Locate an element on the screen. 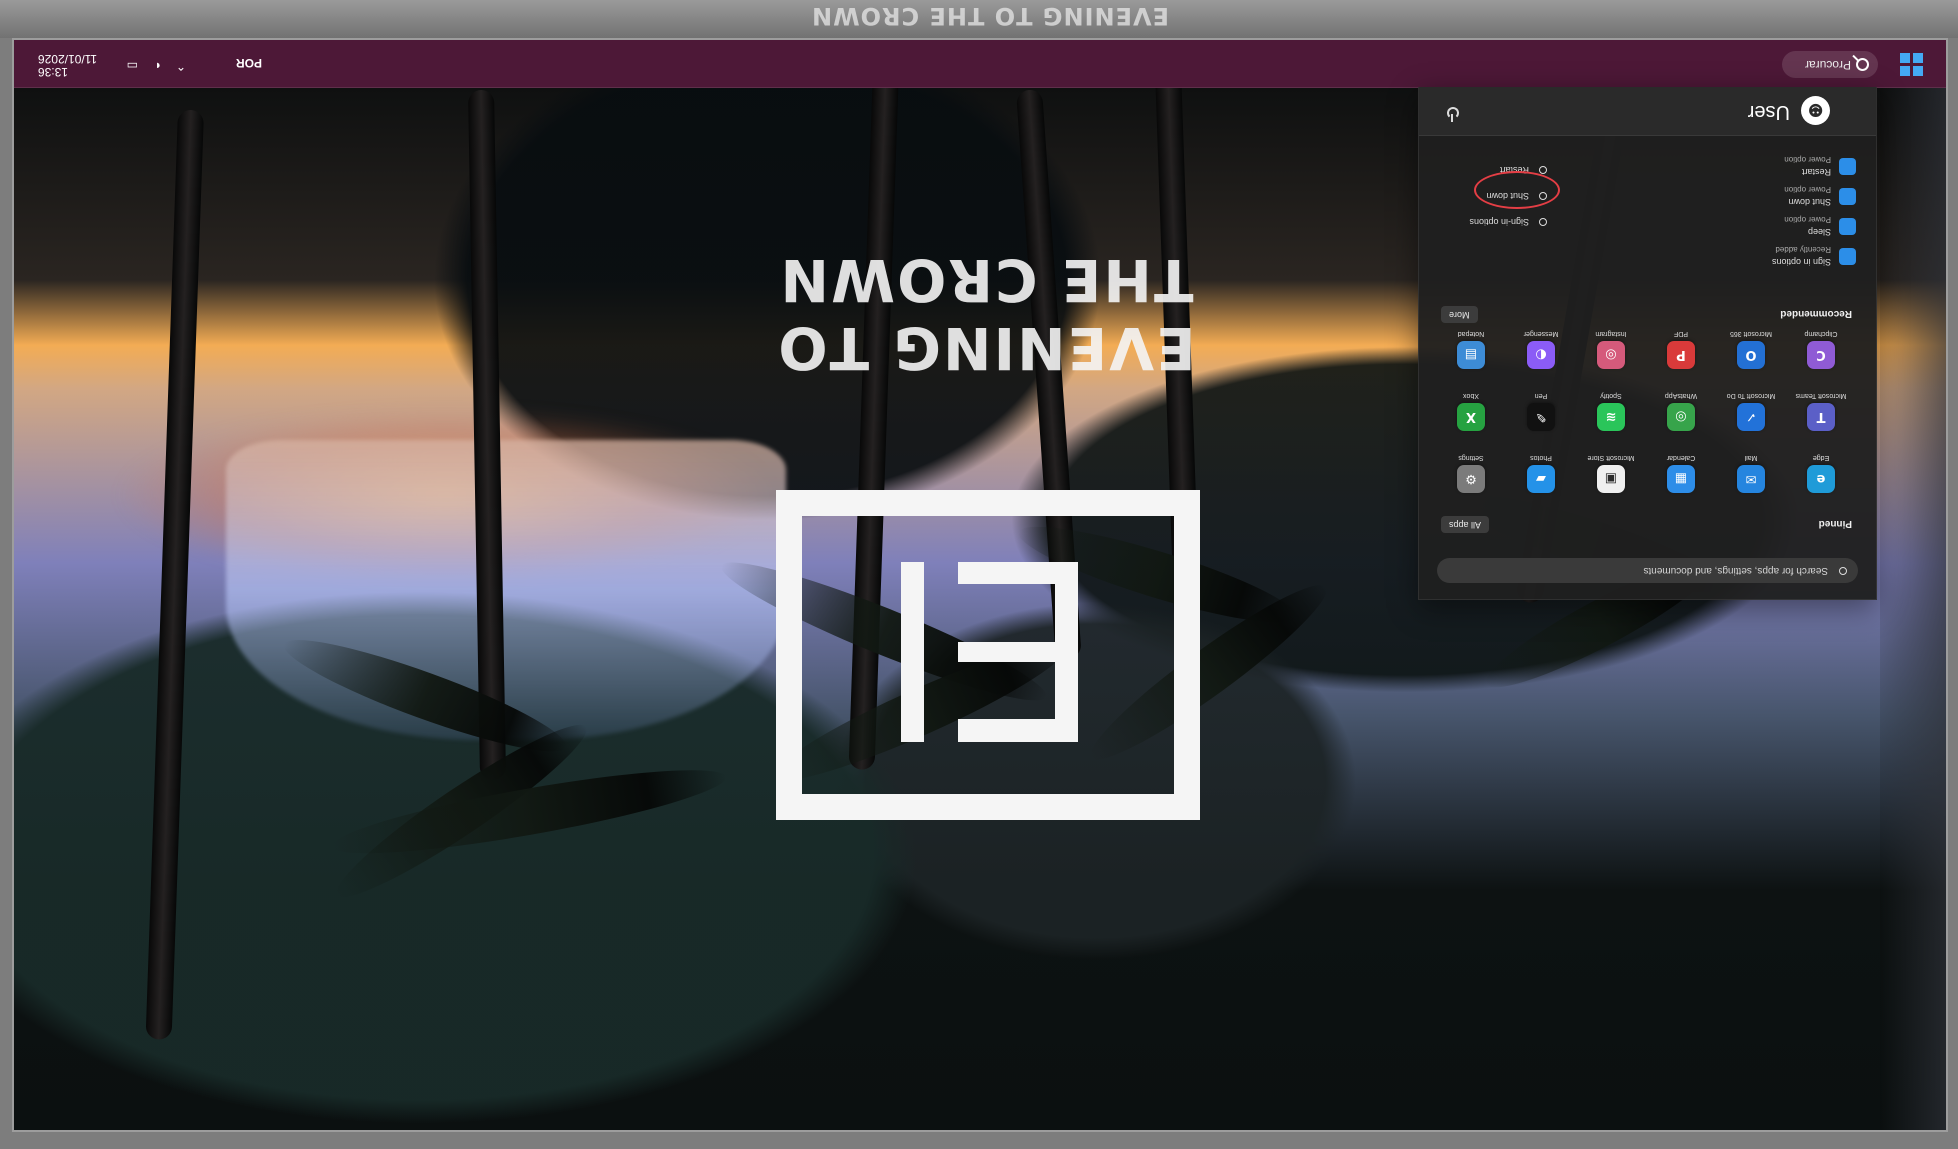 The height and width of the screenshot is (1149, 1958). app-label: Microsoft Teams is located at coordinates (1821, 395).